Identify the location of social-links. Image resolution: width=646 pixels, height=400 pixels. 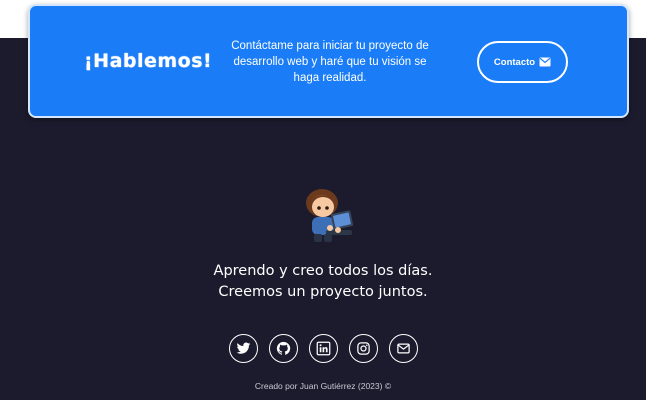
(323, 348).